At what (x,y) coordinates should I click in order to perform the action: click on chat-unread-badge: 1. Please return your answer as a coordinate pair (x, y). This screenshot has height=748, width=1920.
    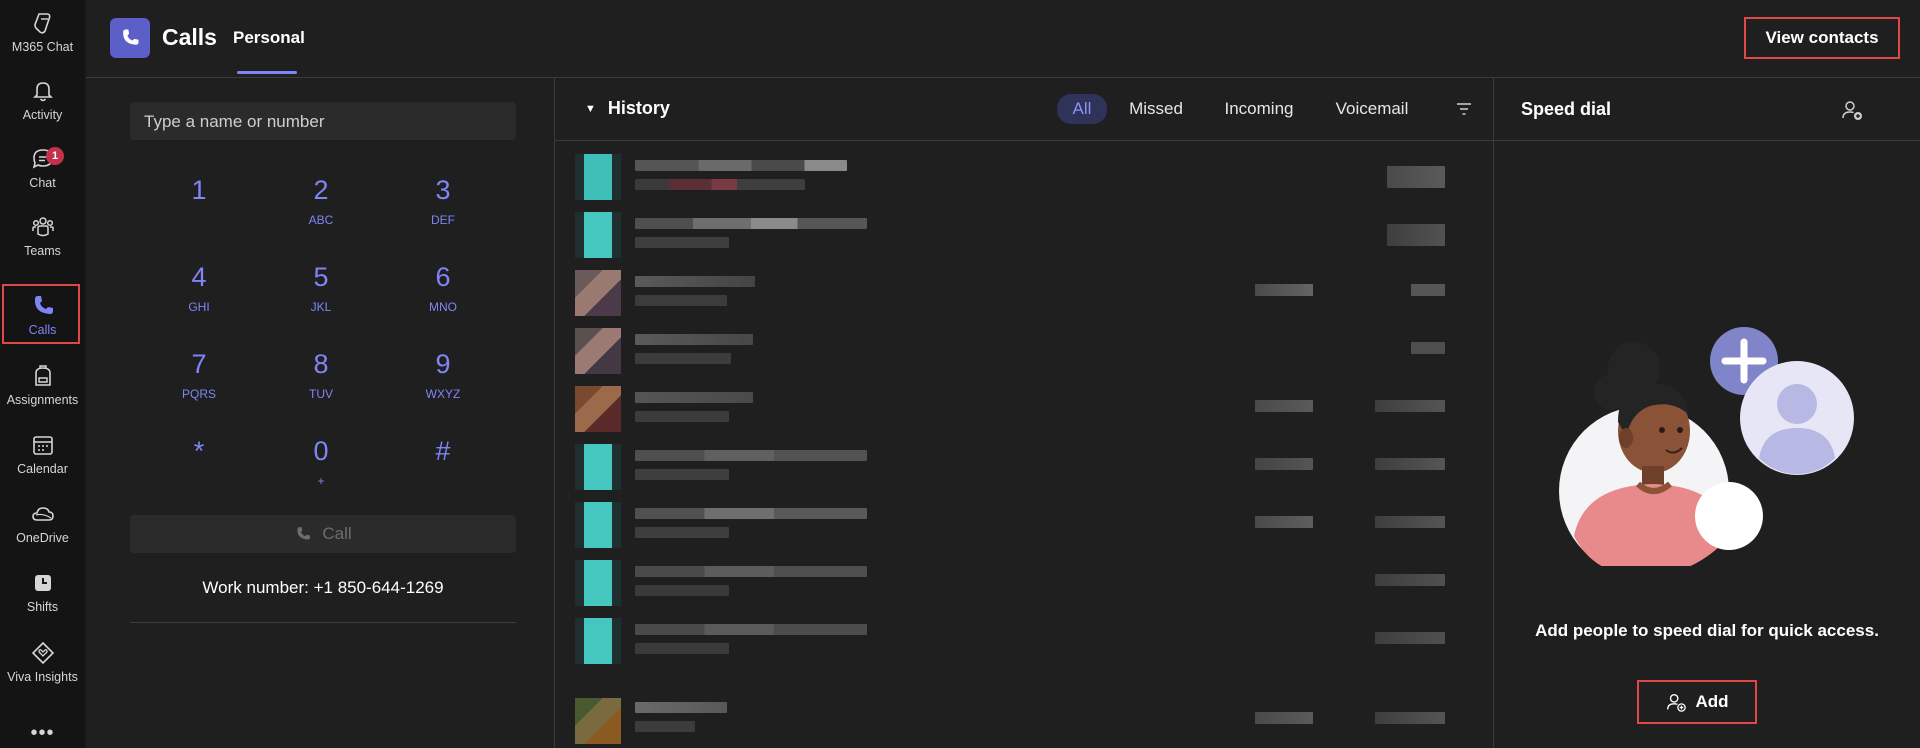
    Looking at the image, I should click on (55, 156).